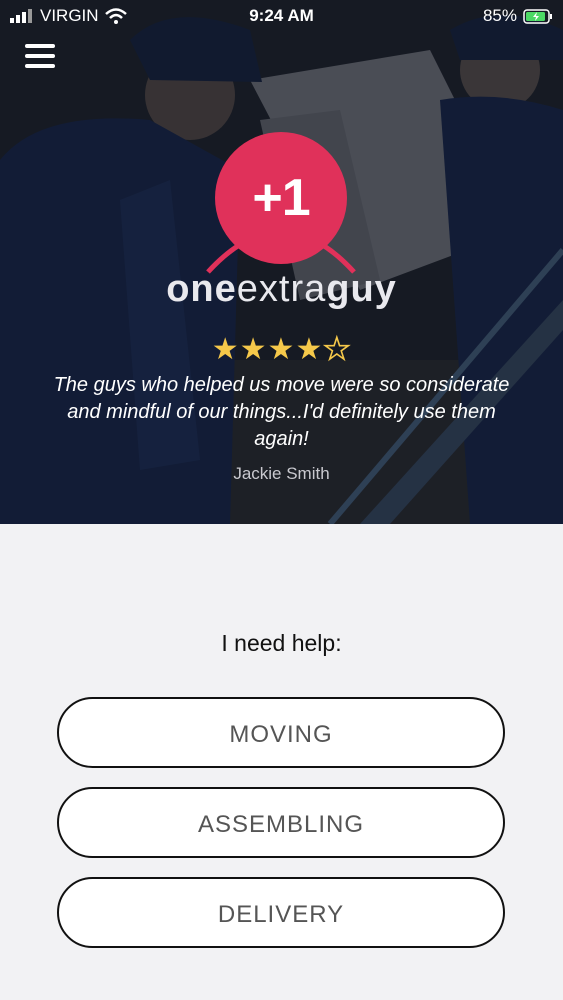 The image size is (563, 1000). I want to click on hamburger-menu-icon, so click(40, 58).